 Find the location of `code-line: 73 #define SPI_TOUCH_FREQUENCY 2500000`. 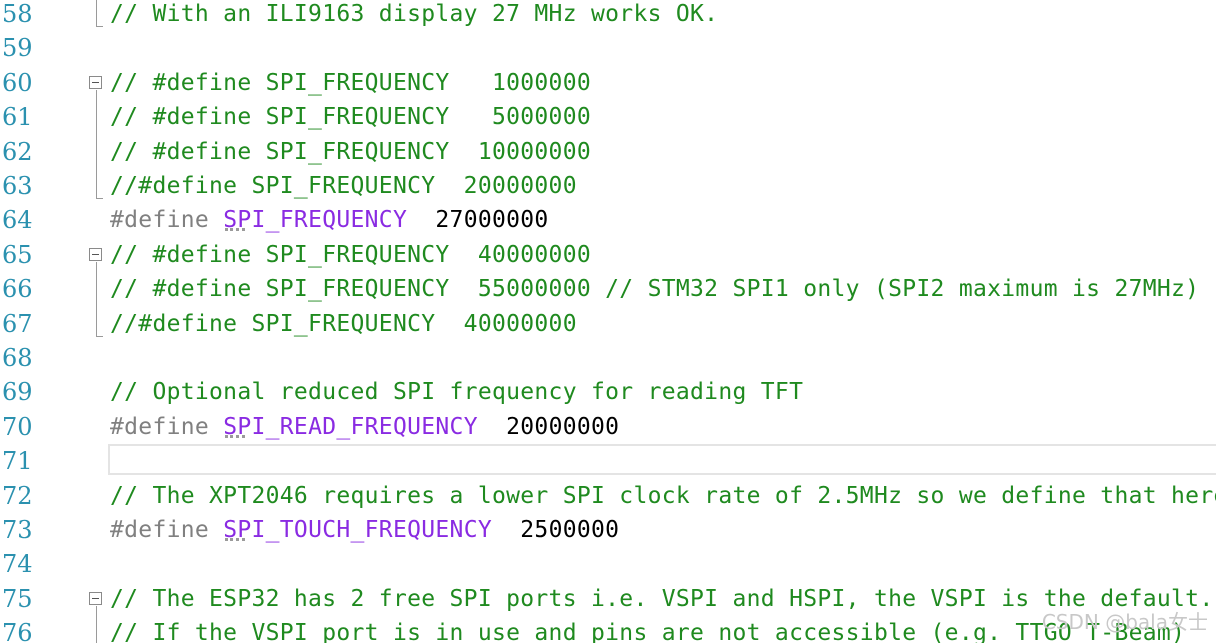

code-line: 73 #define SPI_TOUCH_FREQUENCY 2500000 is located at coordinates (608, 530).